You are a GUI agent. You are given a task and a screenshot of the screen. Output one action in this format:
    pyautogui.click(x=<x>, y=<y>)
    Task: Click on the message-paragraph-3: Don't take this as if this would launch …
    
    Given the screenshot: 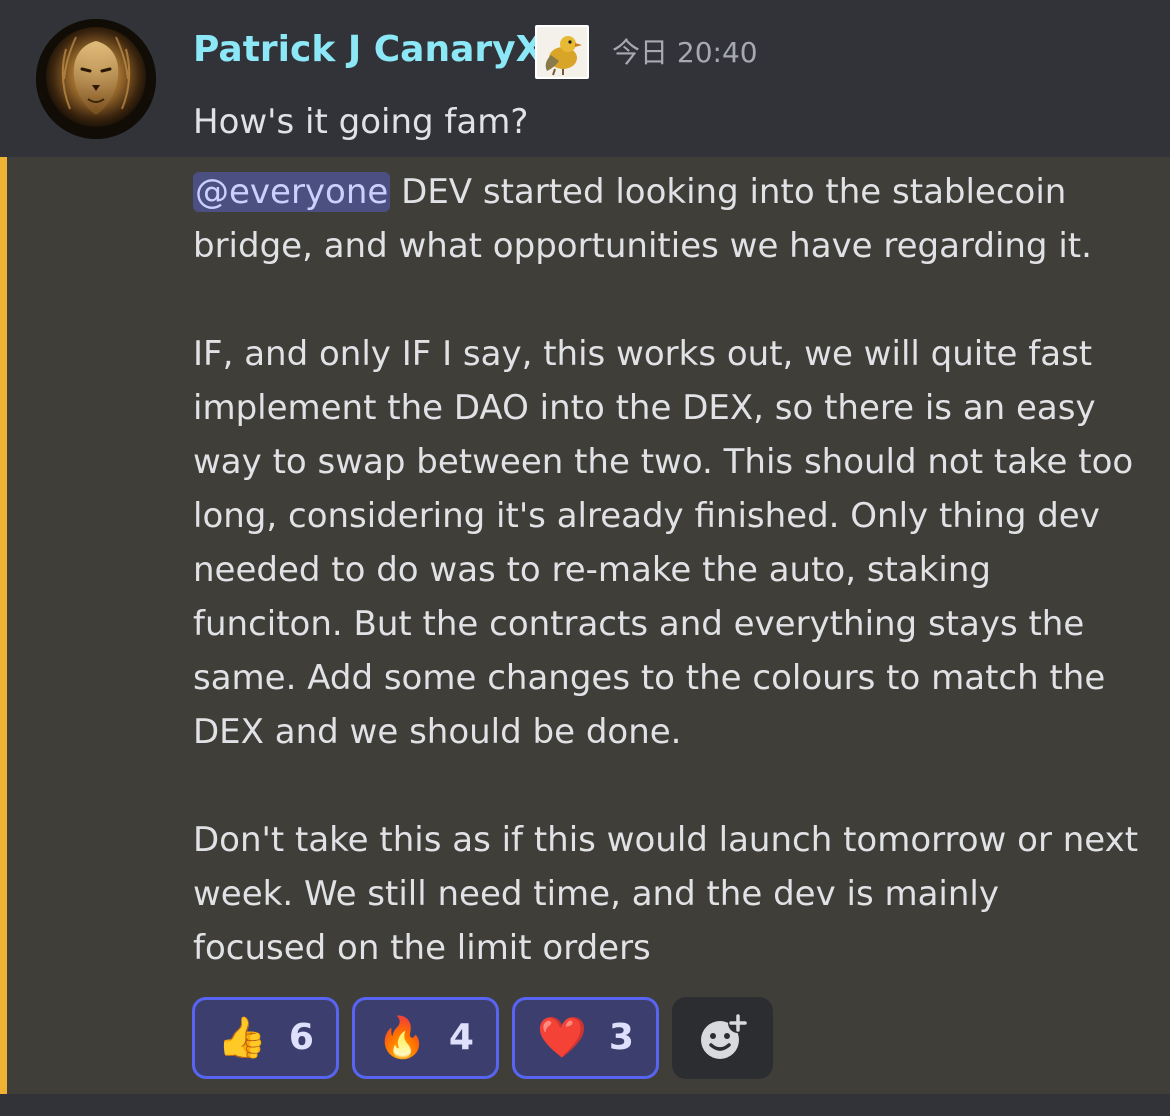 What is the action you would take?
    pyautogui.click(x=666, y=894)
    